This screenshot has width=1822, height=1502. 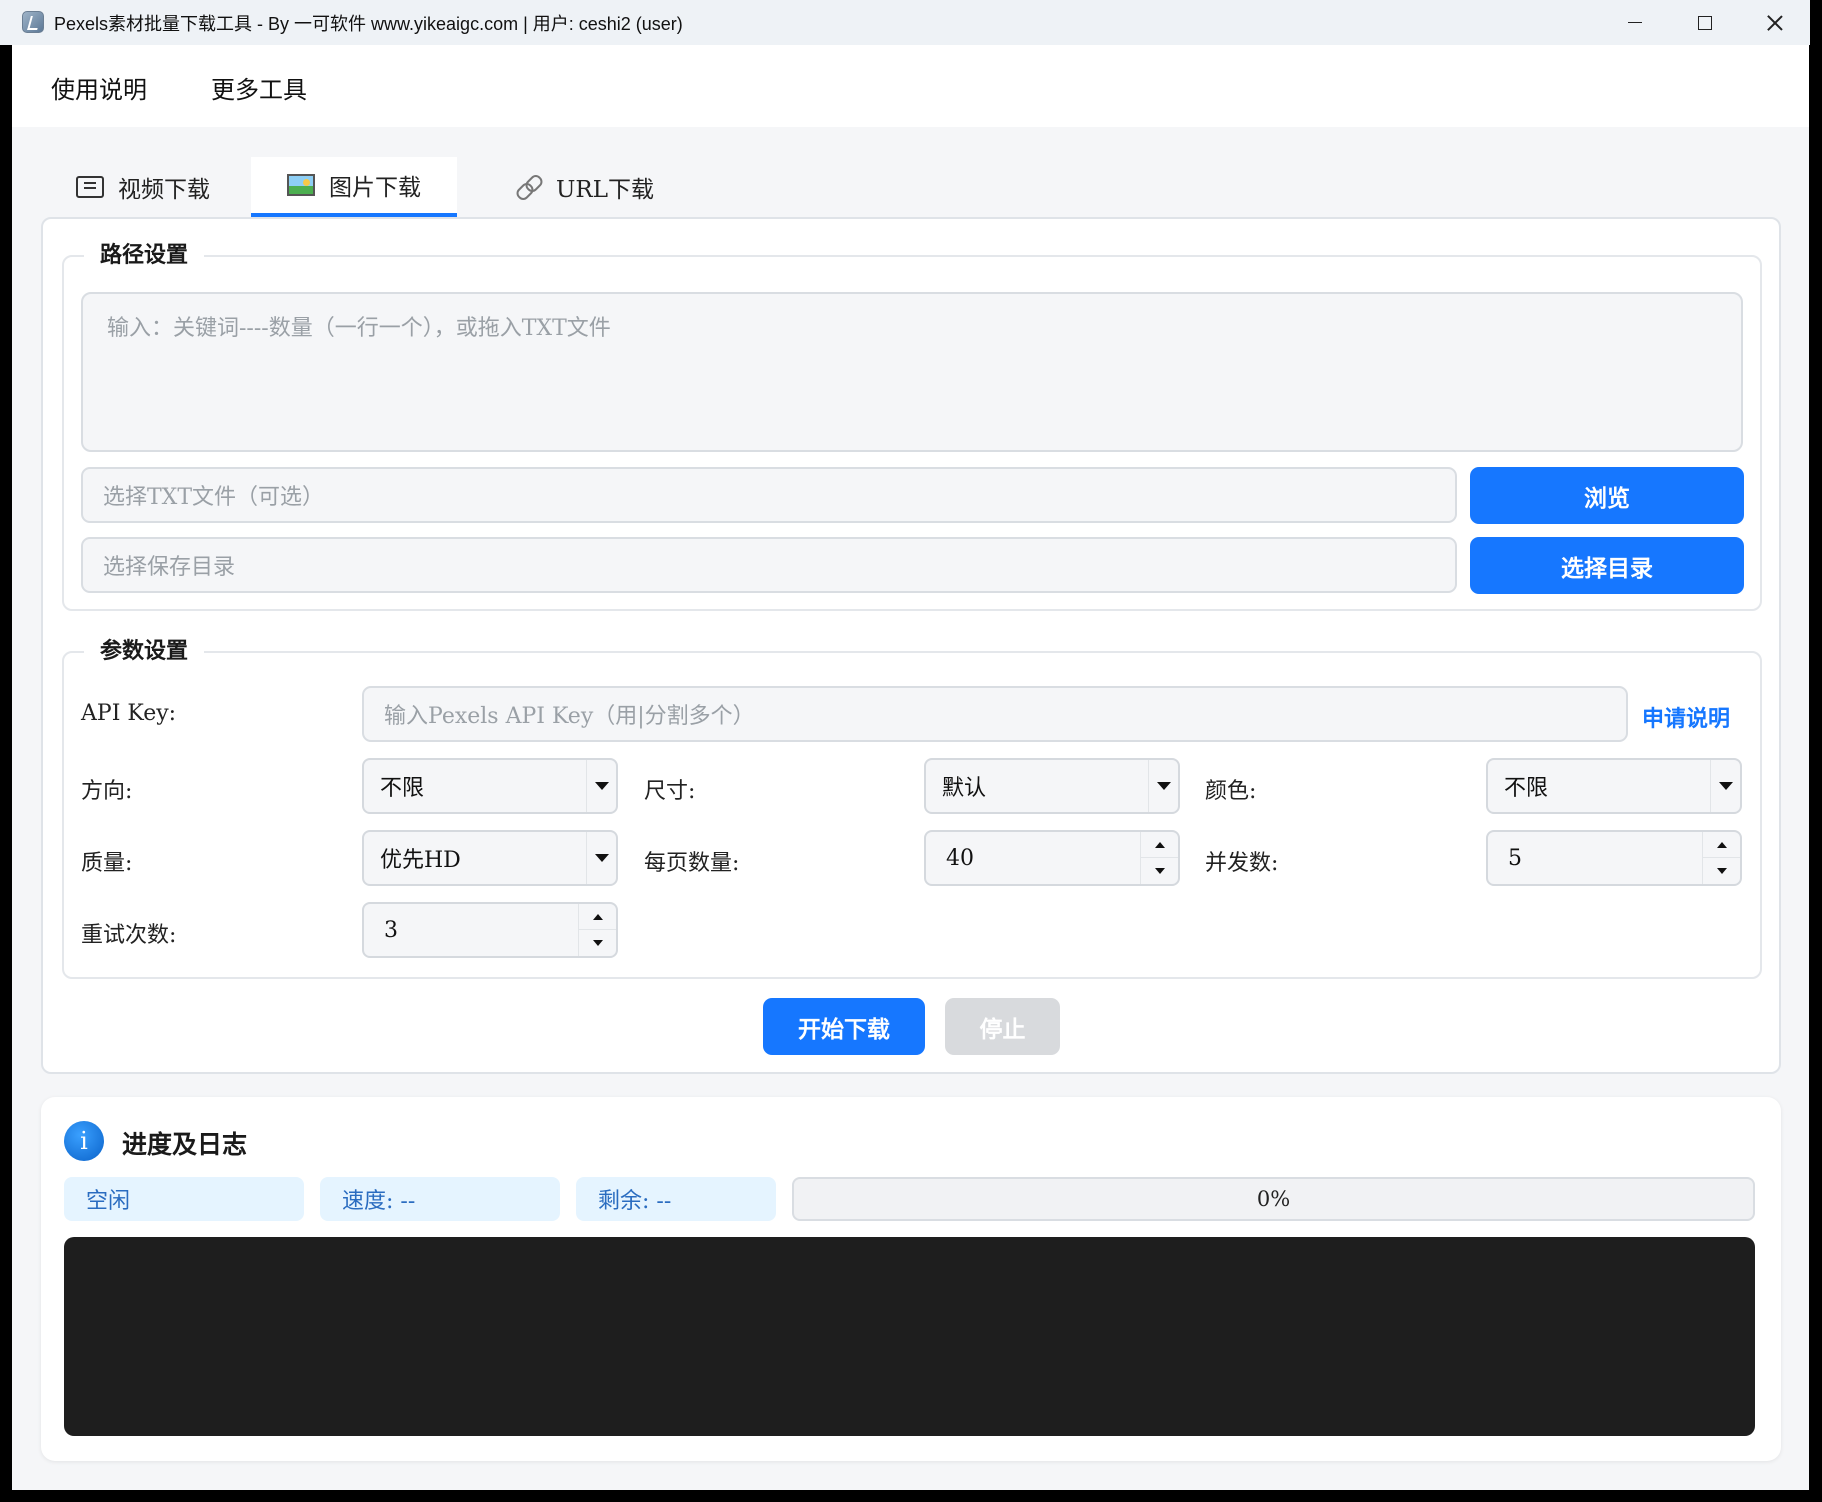 What do you see at coordinates (769, 565) in the screenshot?
I see `save-dir-input: 选择保存目录` at bounding box center [769, 565].